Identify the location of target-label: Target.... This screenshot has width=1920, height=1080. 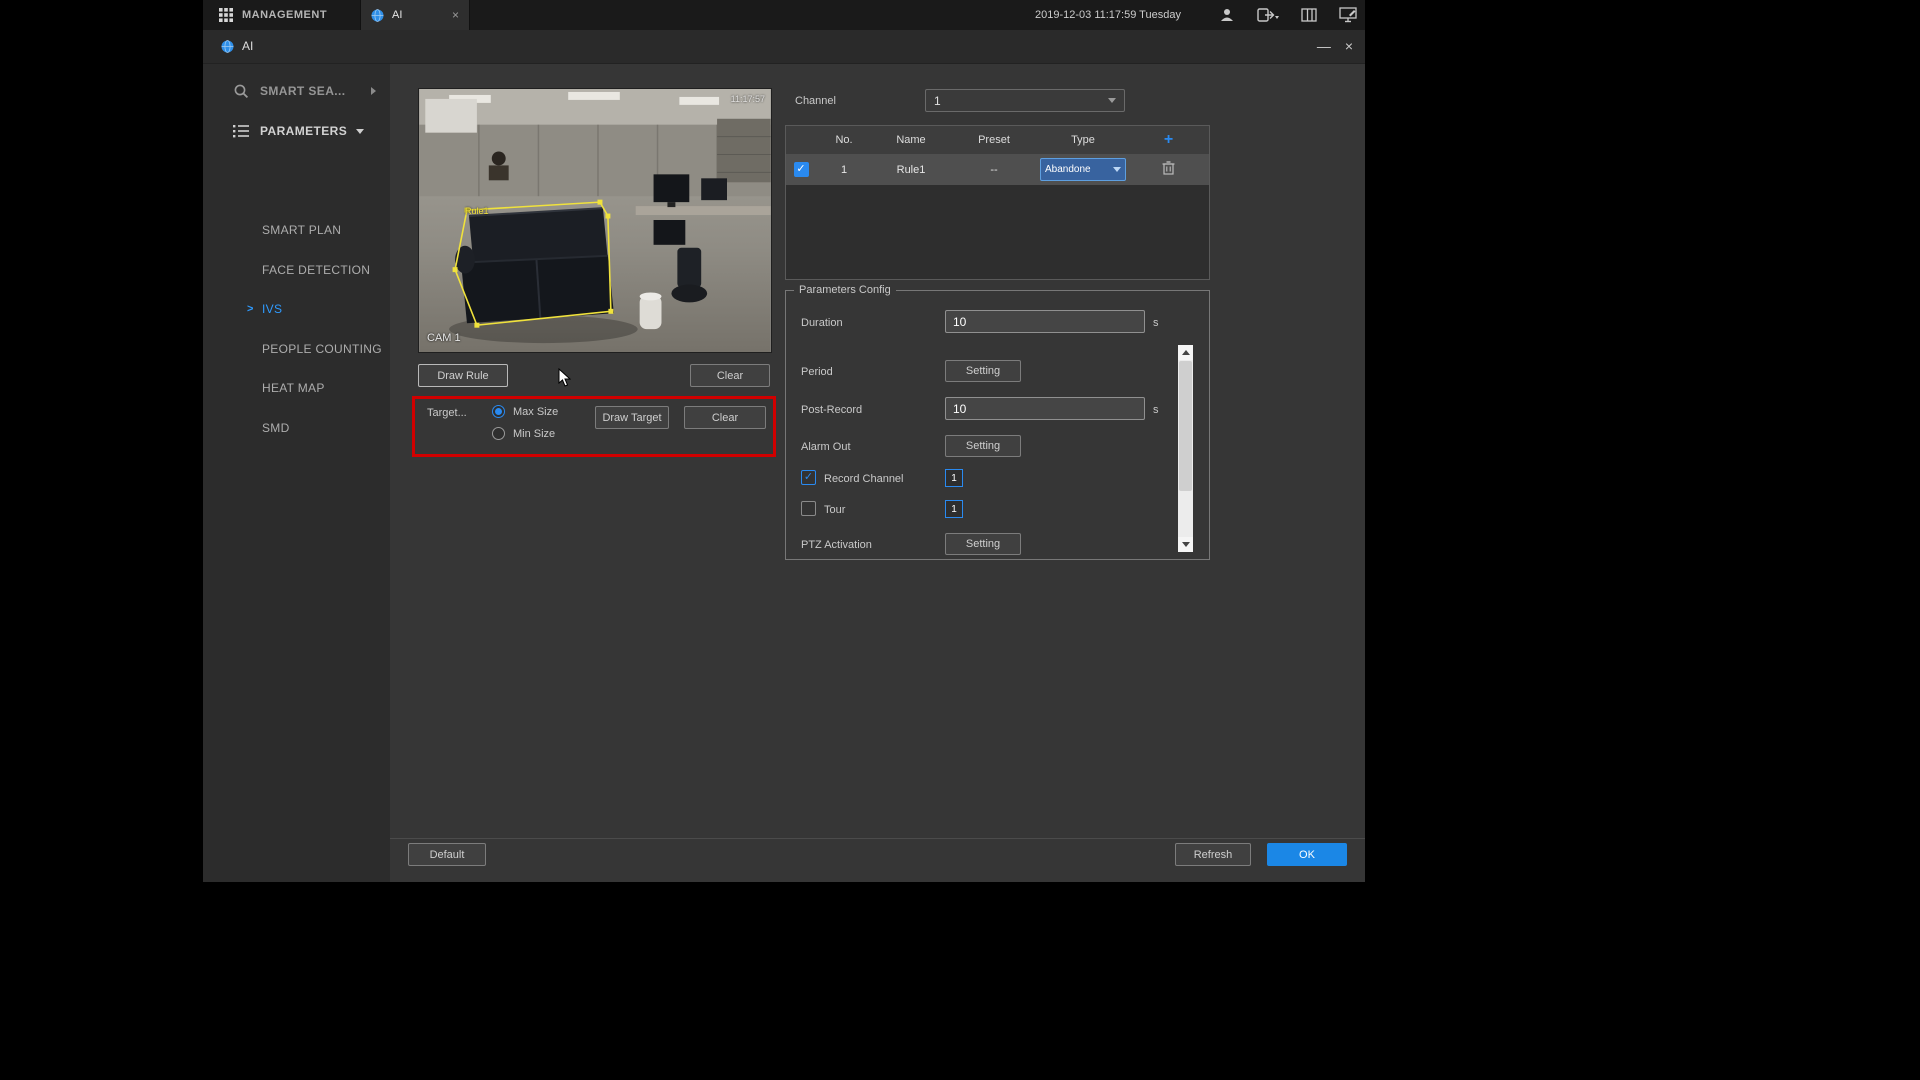
(447, 413).